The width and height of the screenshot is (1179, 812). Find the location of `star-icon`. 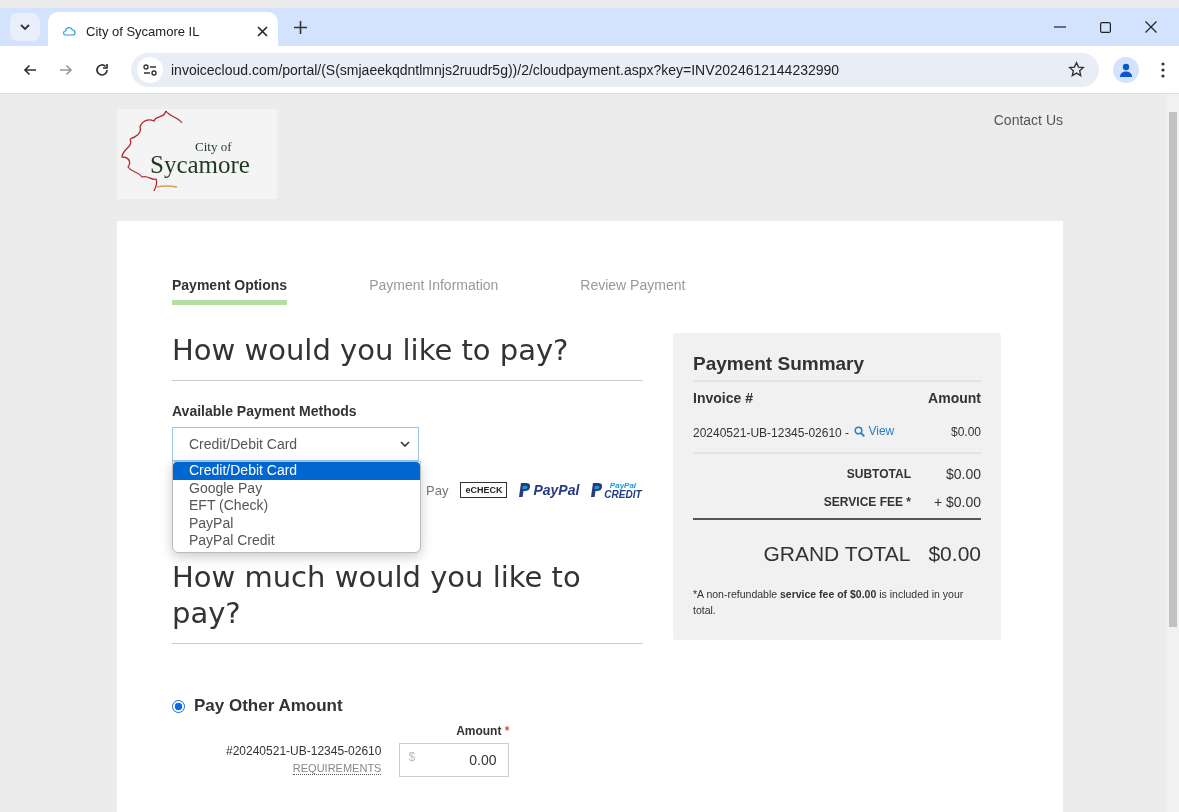

star-icon is located at coordinates (1076, 69).